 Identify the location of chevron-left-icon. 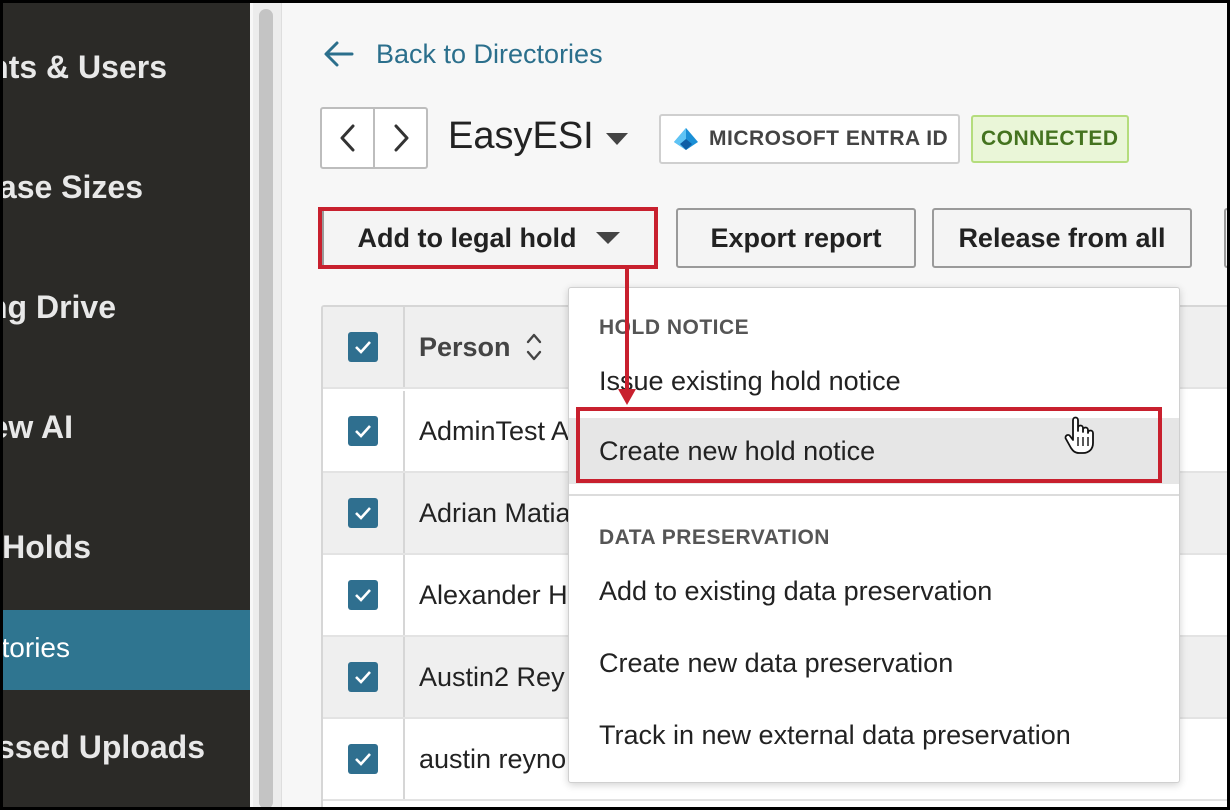
(347, 138).